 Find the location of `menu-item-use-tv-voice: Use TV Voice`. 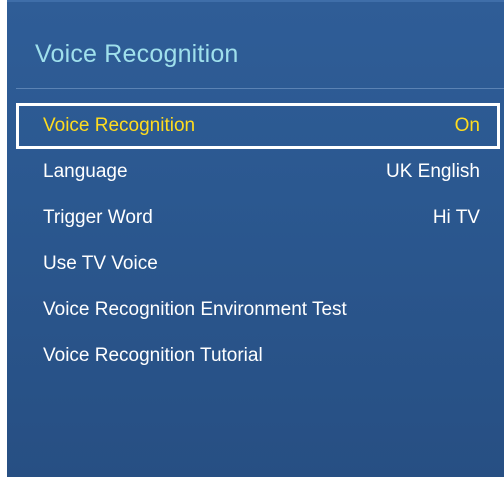

menu-item-use-tv-voice: Use TV Voice is located at coordinates (258, 264).